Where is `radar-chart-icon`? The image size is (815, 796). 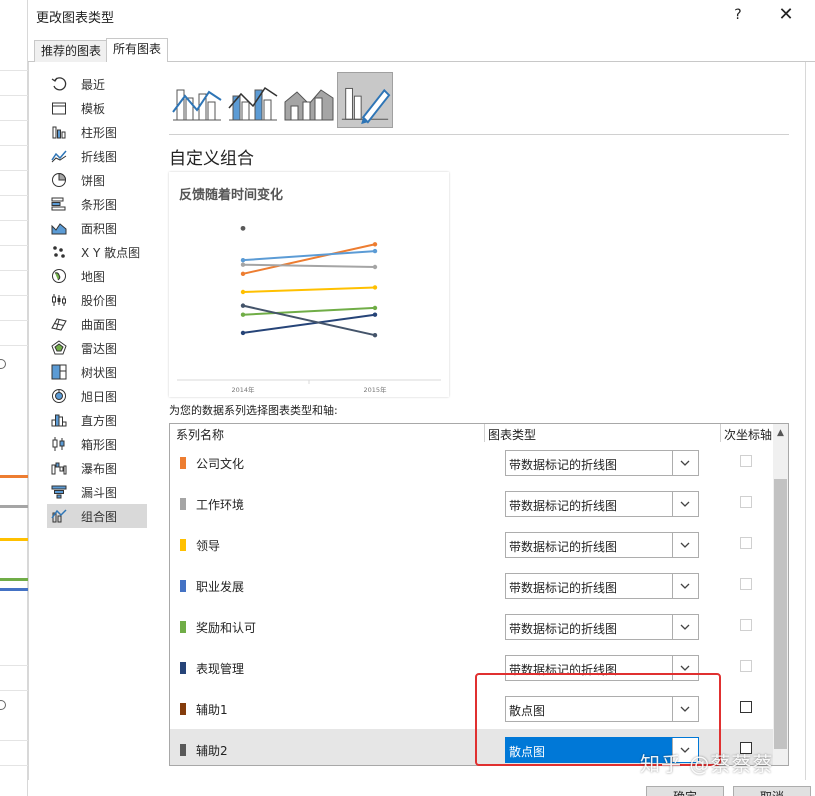 radar-chart-icon is located at coordinates (59, 348).